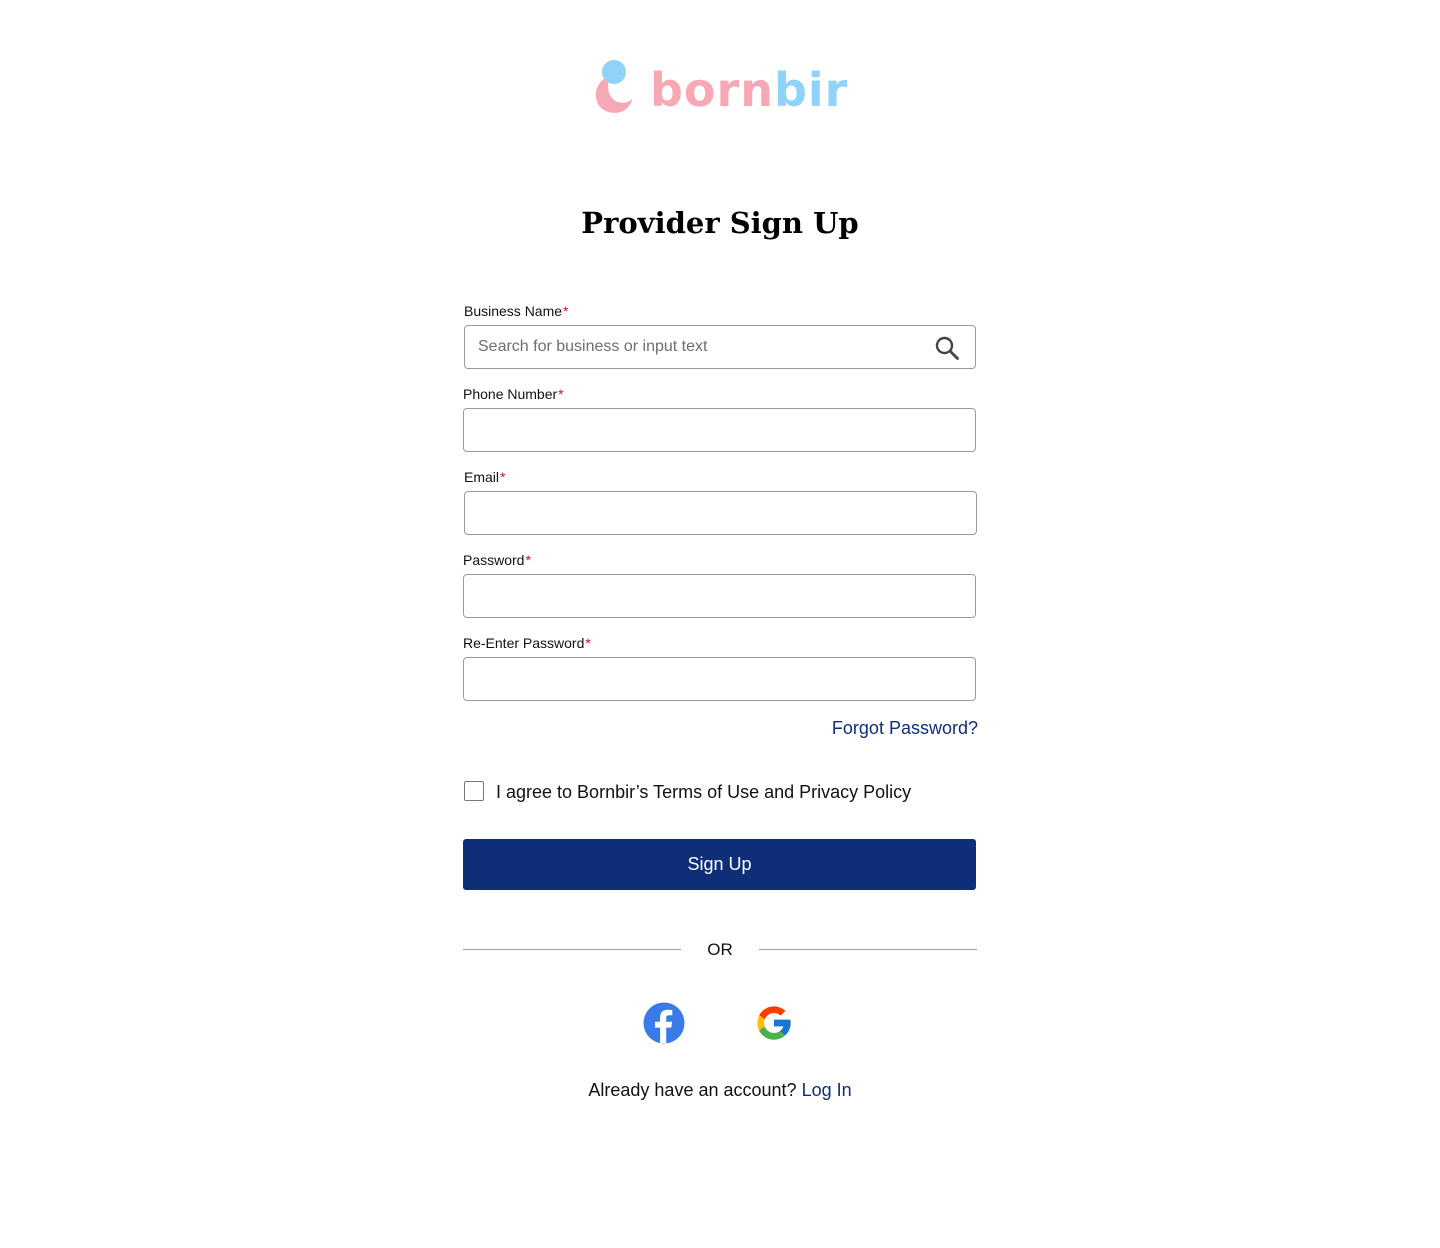 Image resolution: width=1440 pixels, height=1248 pixels. Describe the element at coordinates (510, 394) in the screenshot. I see `phone-number-label-text: Phone Number` at that location.